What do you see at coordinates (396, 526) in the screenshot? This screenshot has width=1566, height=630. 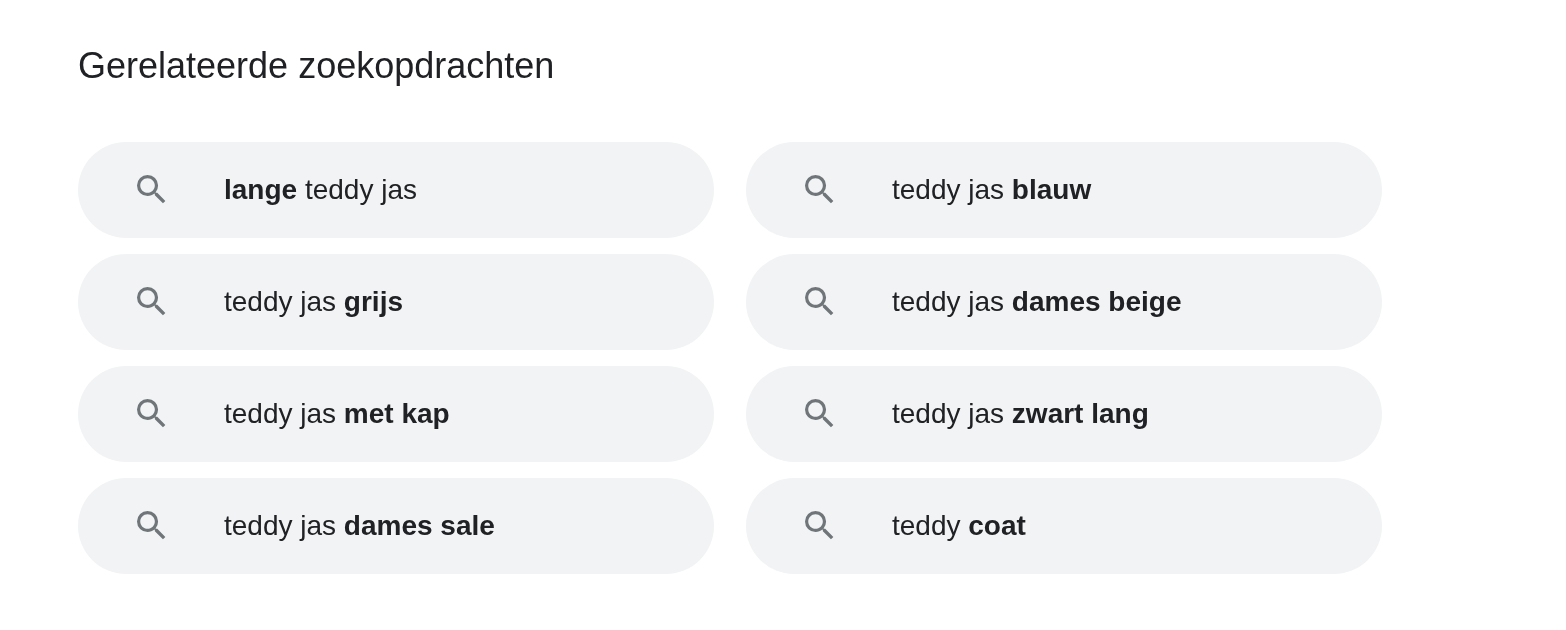 I see `related-search-link: teddy jas dames sale` at bounding box center [396, 526].